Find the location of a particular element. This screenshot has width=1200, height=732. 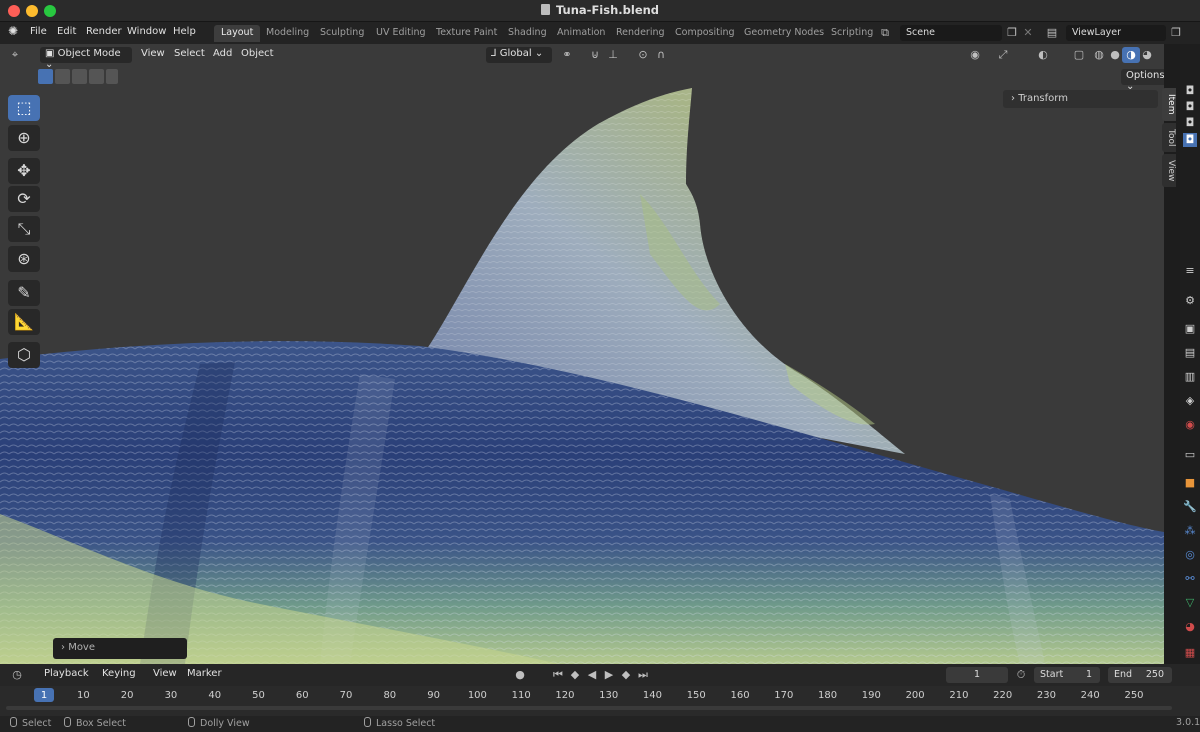

menu-help: Help is located at coordinates (184, 31).